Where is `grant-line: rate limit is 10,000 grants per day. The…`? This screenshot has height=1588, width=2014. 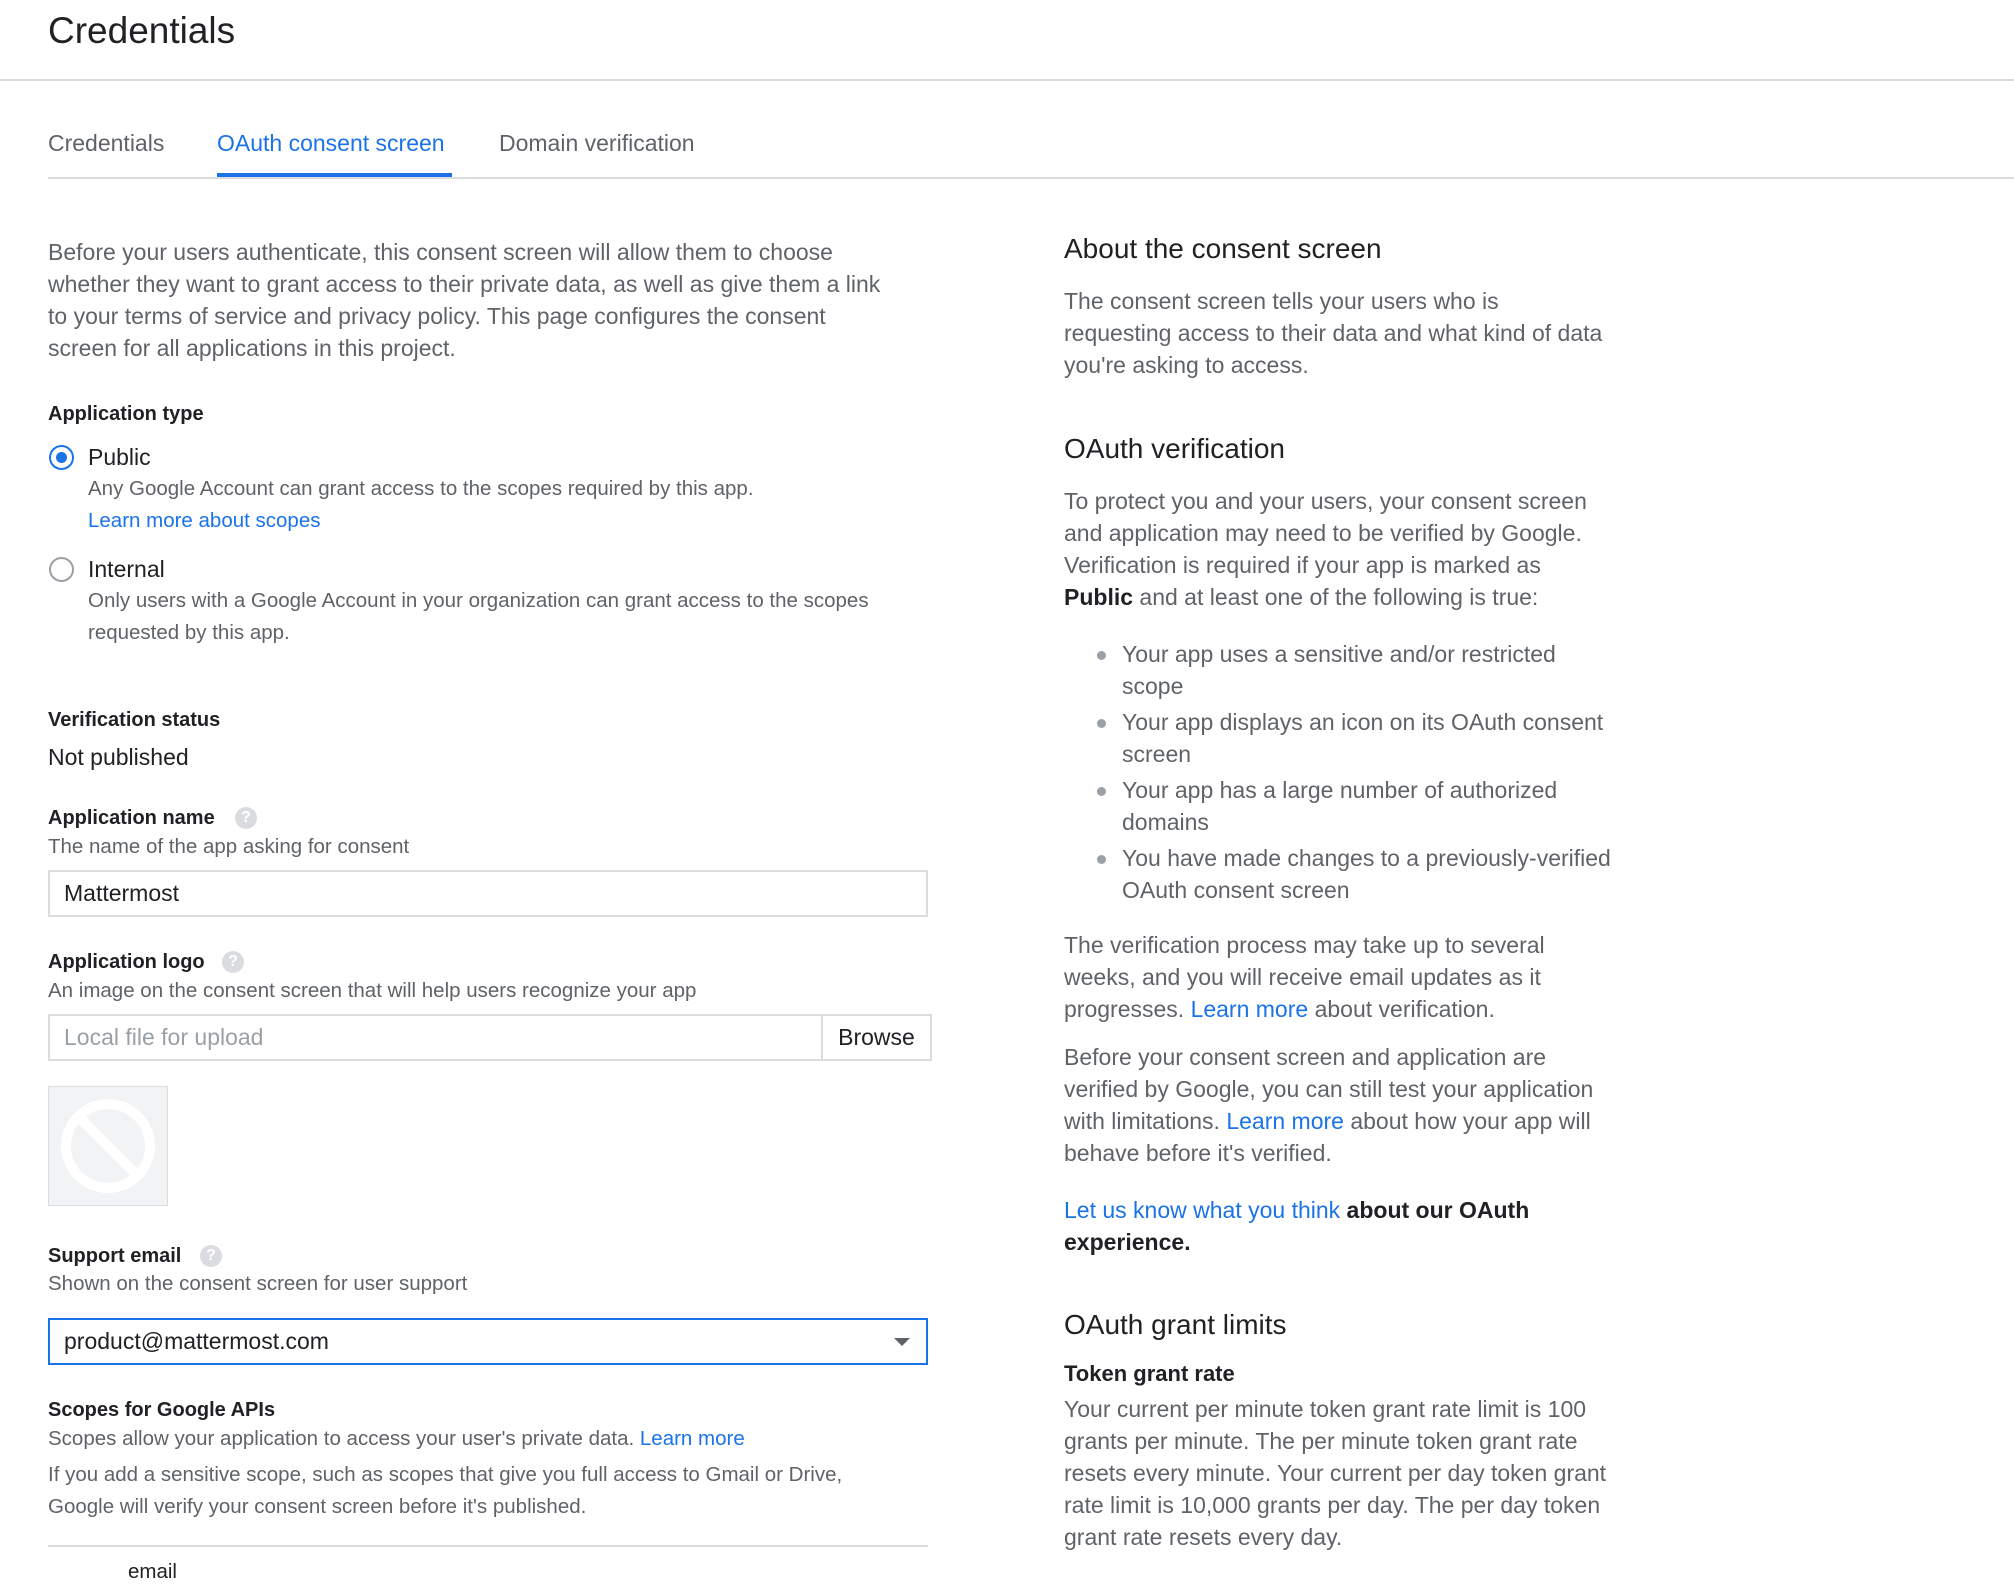
grant-line: rate limit is 10,000 grants per day. The… is located at coordinates (1332, 1505).